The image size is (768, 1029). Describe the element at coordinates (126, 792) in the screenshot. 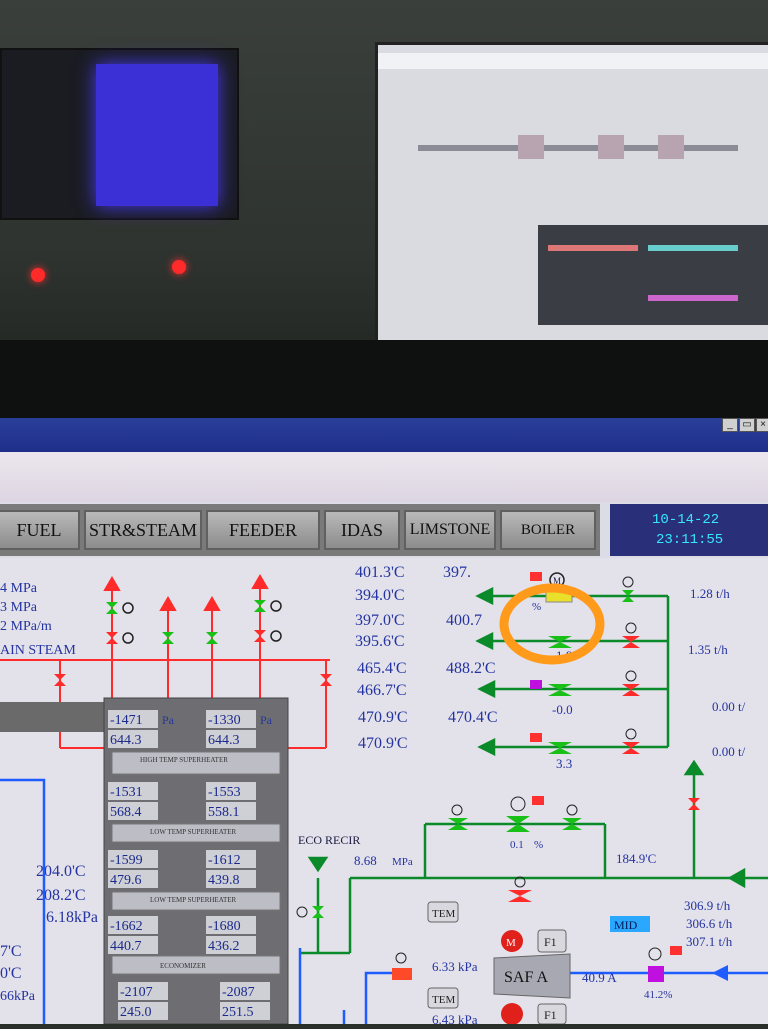

I see `section-2-left-pa: -1531` at that location.